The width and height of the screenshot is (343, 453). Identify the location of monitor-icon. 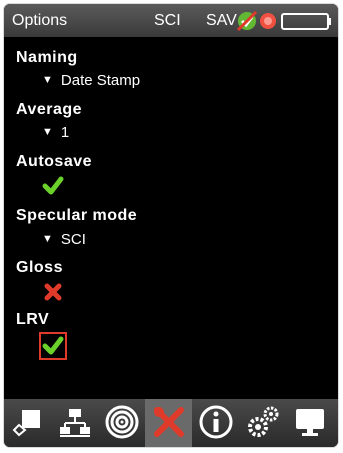
(310, 422).